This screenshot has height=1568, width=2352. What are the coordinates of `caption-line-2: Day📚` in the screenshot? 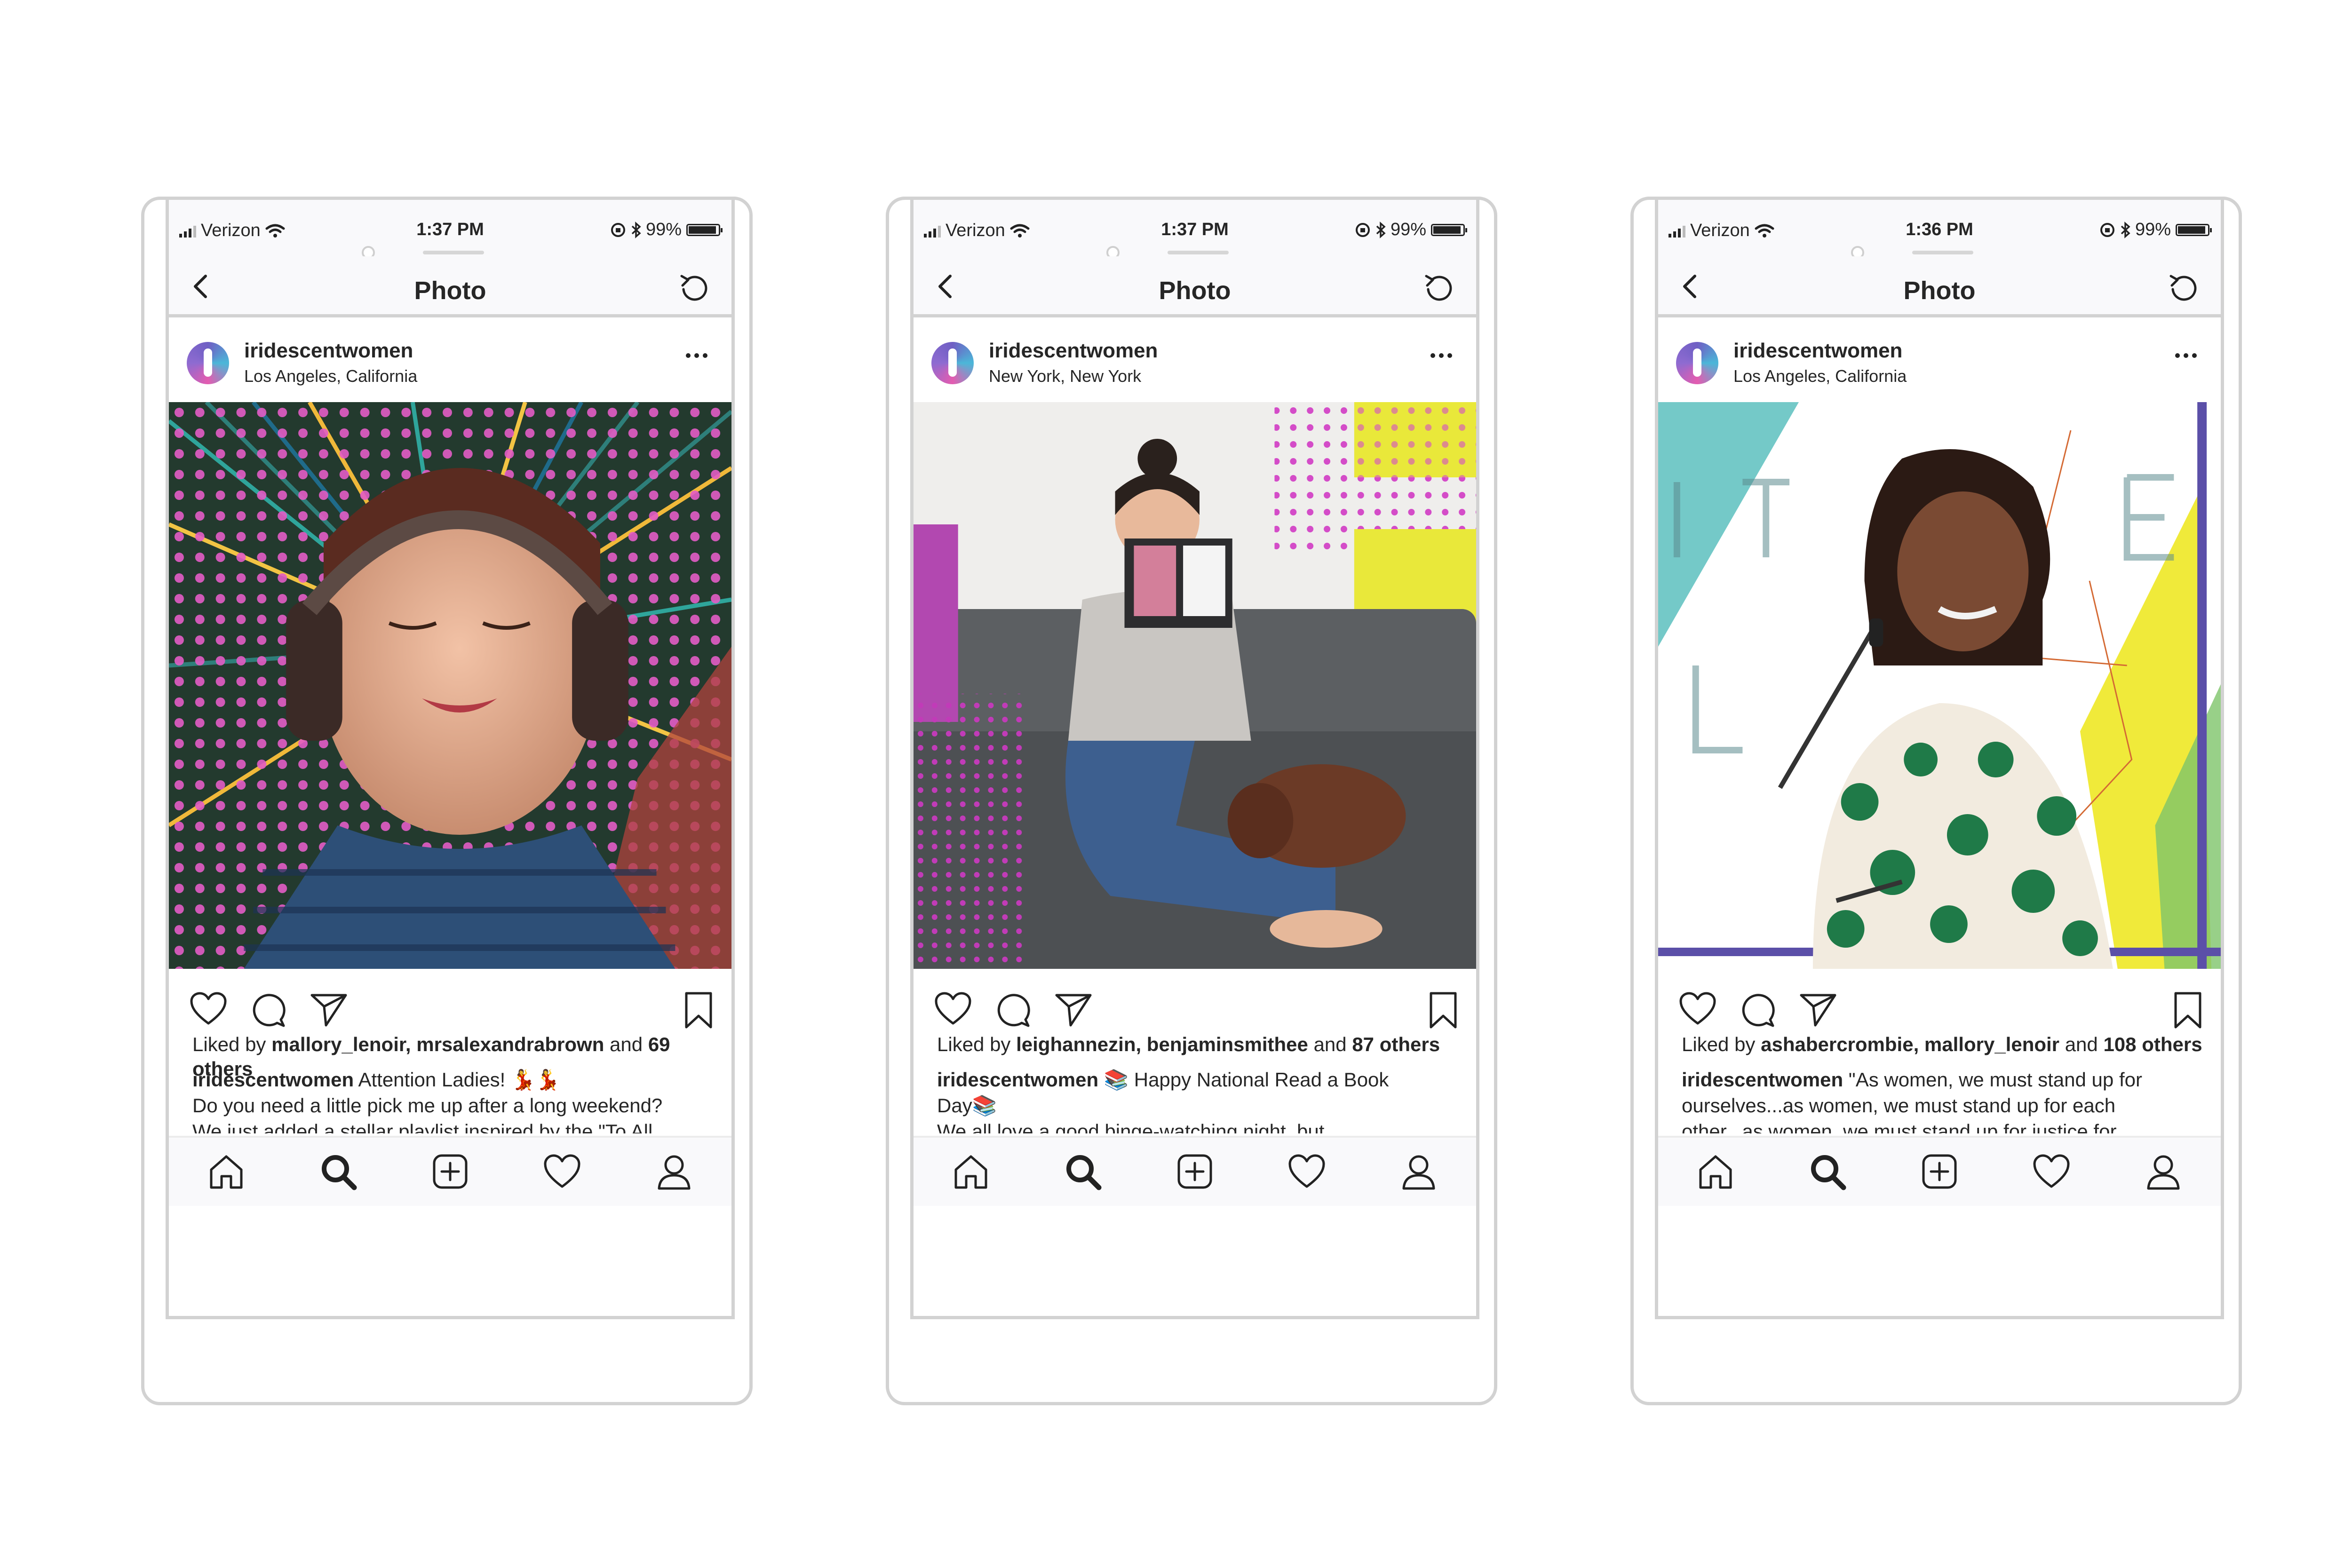 It's located at (967, 1105).